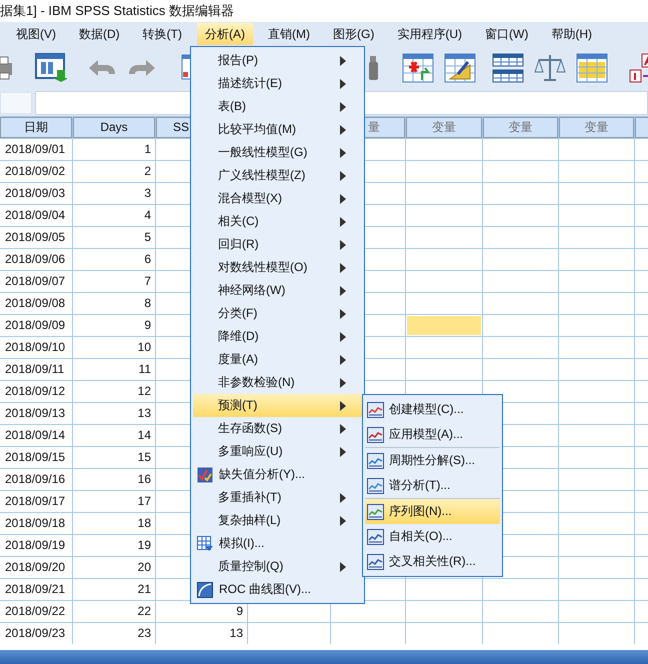 The height and width of the screenshot is (664, 648). Describe the element at coordinates (36, 501) in the screenshot. I see `table-cell: 2018/09/17` at that location.